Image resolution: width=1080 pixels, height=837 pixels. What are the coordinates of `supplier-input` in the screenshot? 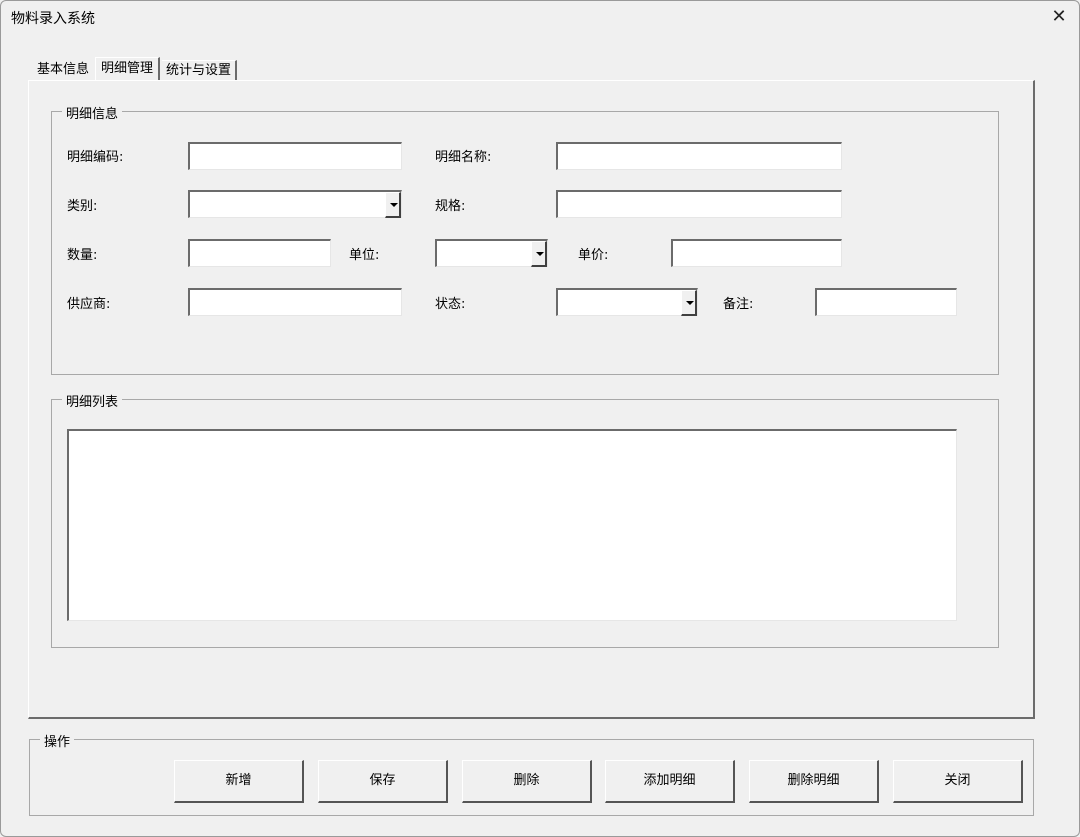 It's located at (295, 302).